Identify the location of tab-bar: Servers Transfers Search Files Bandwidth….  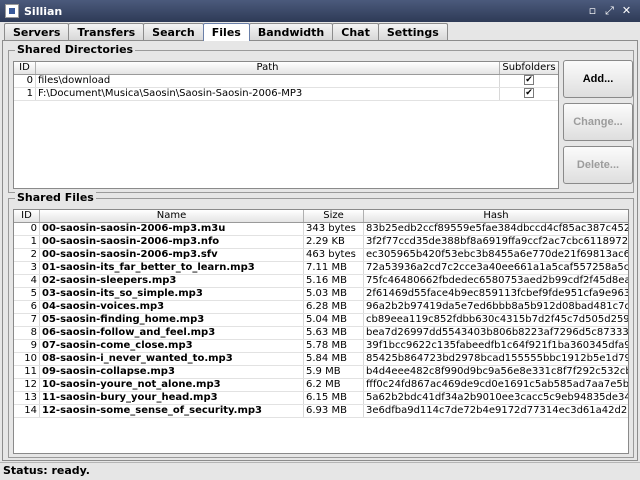
(226, 32).